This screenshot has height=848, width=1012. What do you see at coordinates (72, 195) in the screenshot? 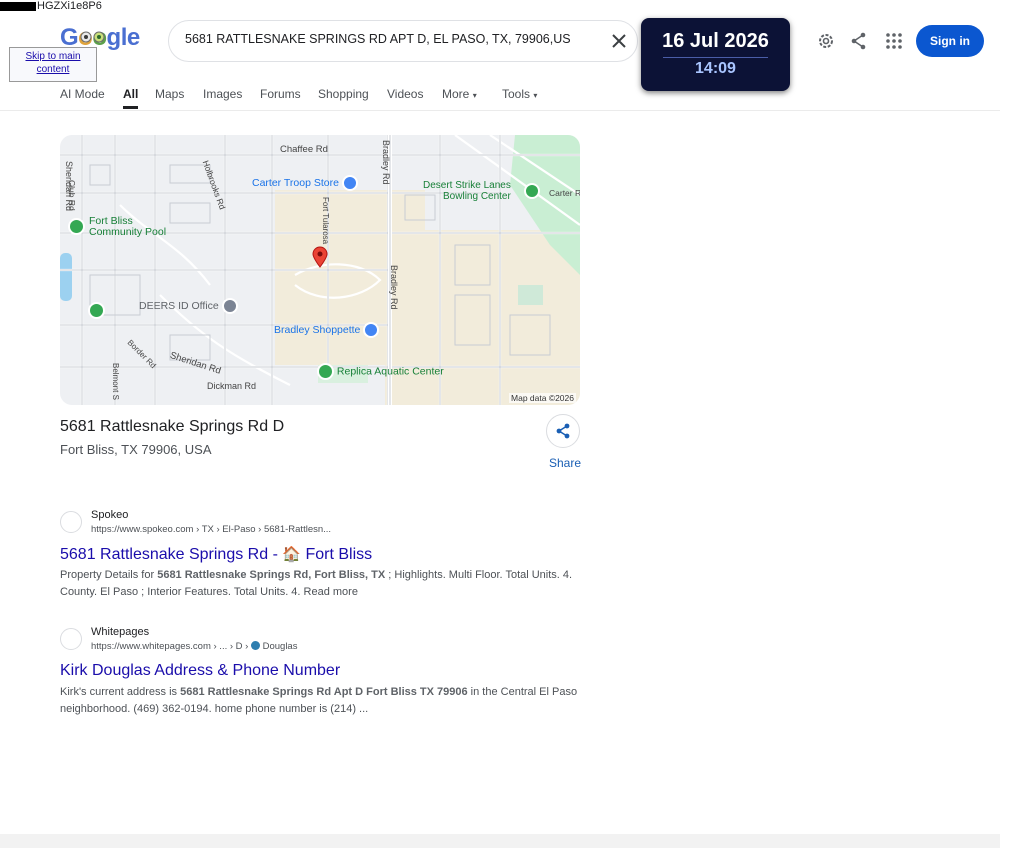
I see `street-label: Club Rd` at bounding box center [72, 195].